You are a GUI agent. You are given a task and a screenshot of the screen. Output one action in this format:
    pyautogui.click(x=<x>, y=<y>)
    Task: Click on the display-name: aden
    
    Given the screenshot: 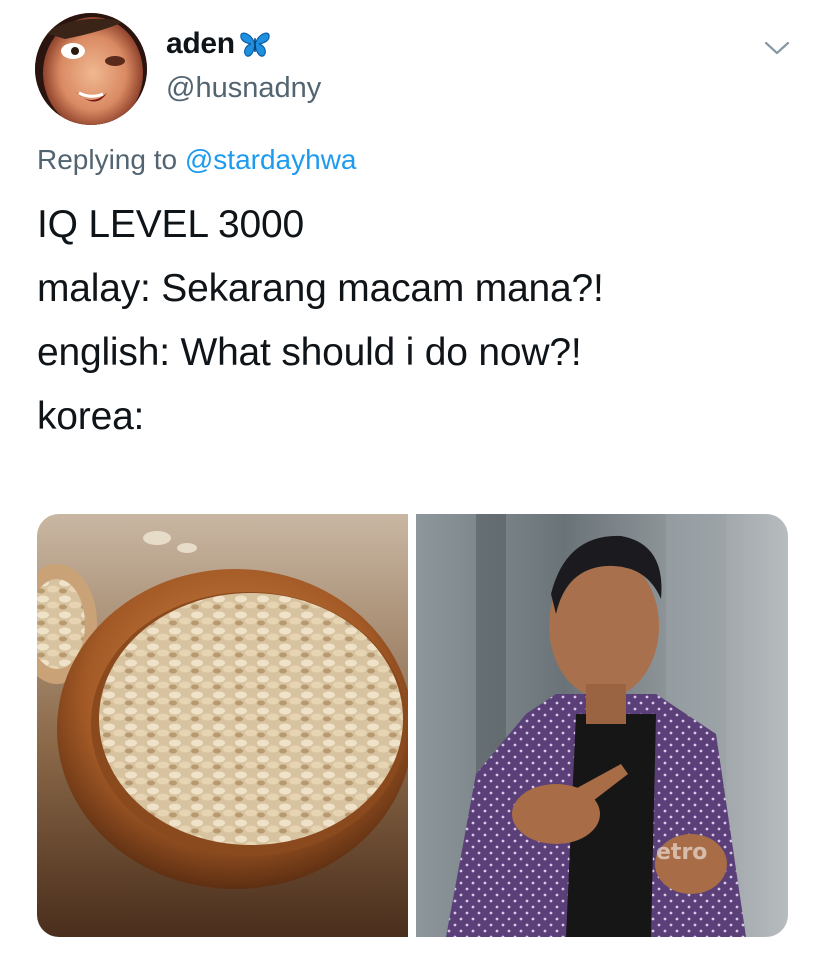 What is the action you would take?
    pyautogui.click(x=218, y=44)
    